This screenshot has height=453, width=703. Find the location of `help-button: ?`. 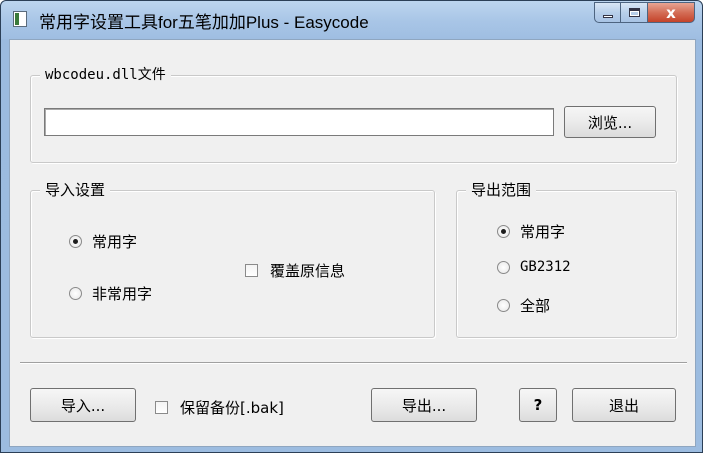

help-button: ? is located at coordinates (538, 405).